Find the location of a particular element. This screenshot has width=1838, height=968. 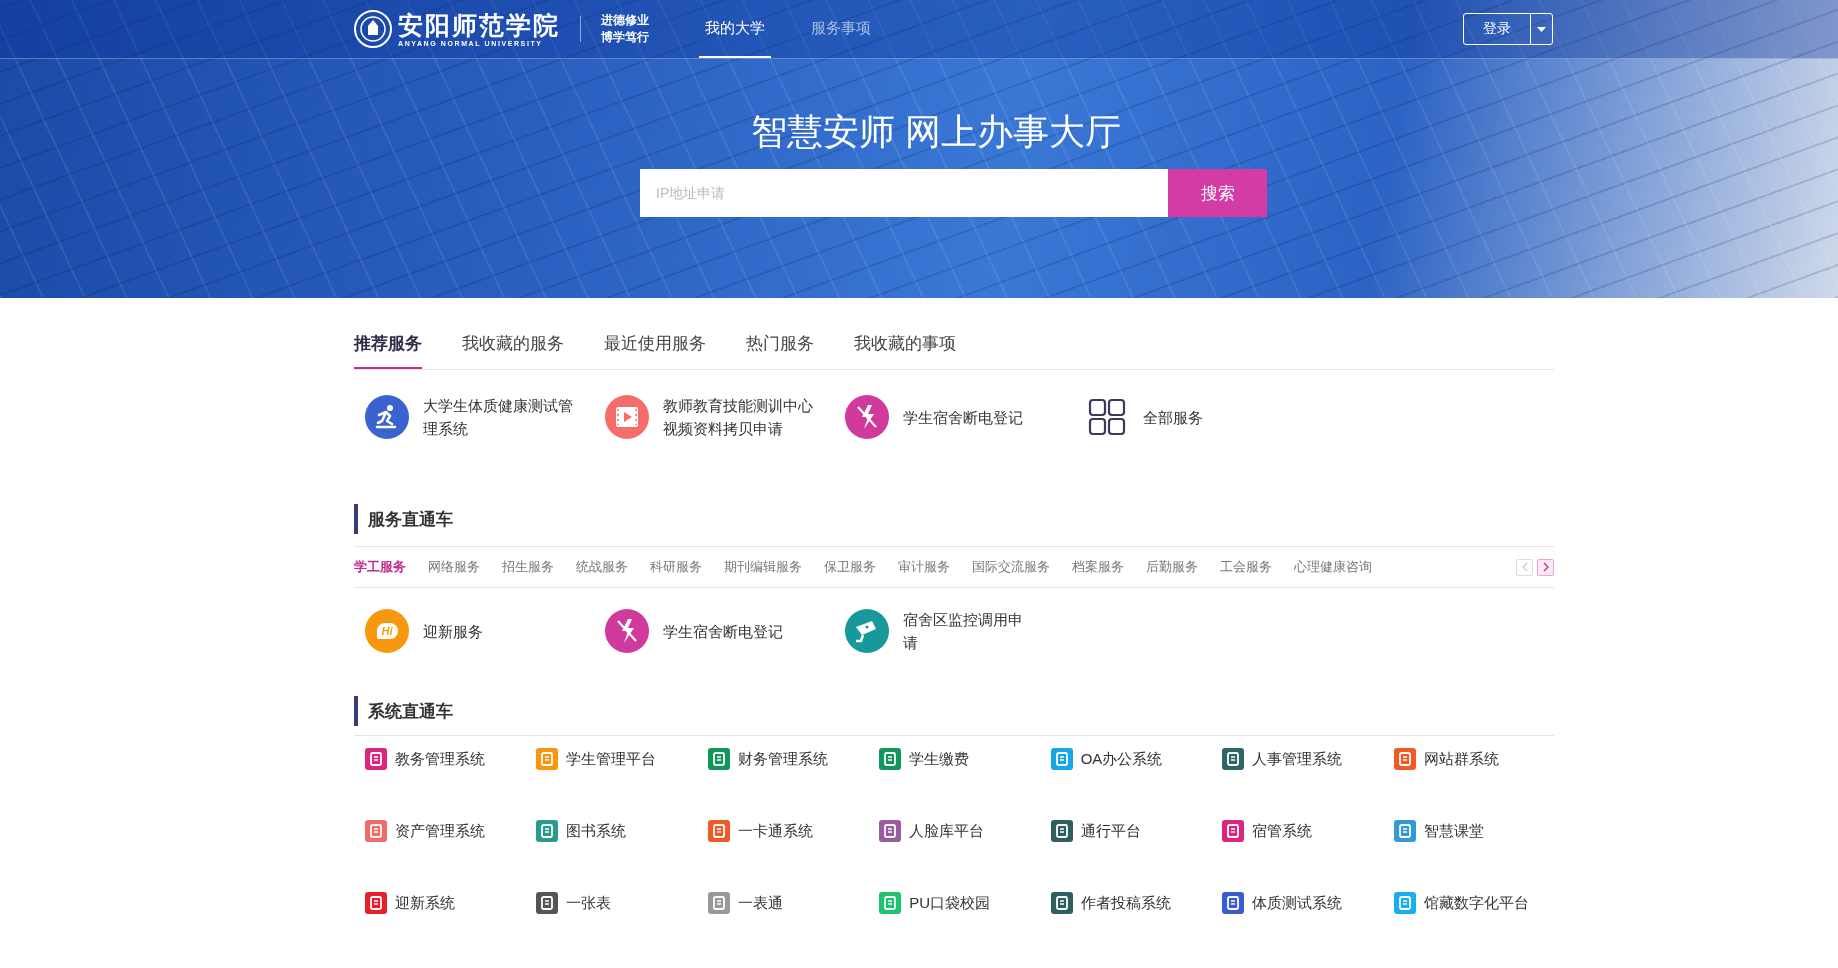

system-link: 智慧课堂 is located at coordinates (1453, 831).